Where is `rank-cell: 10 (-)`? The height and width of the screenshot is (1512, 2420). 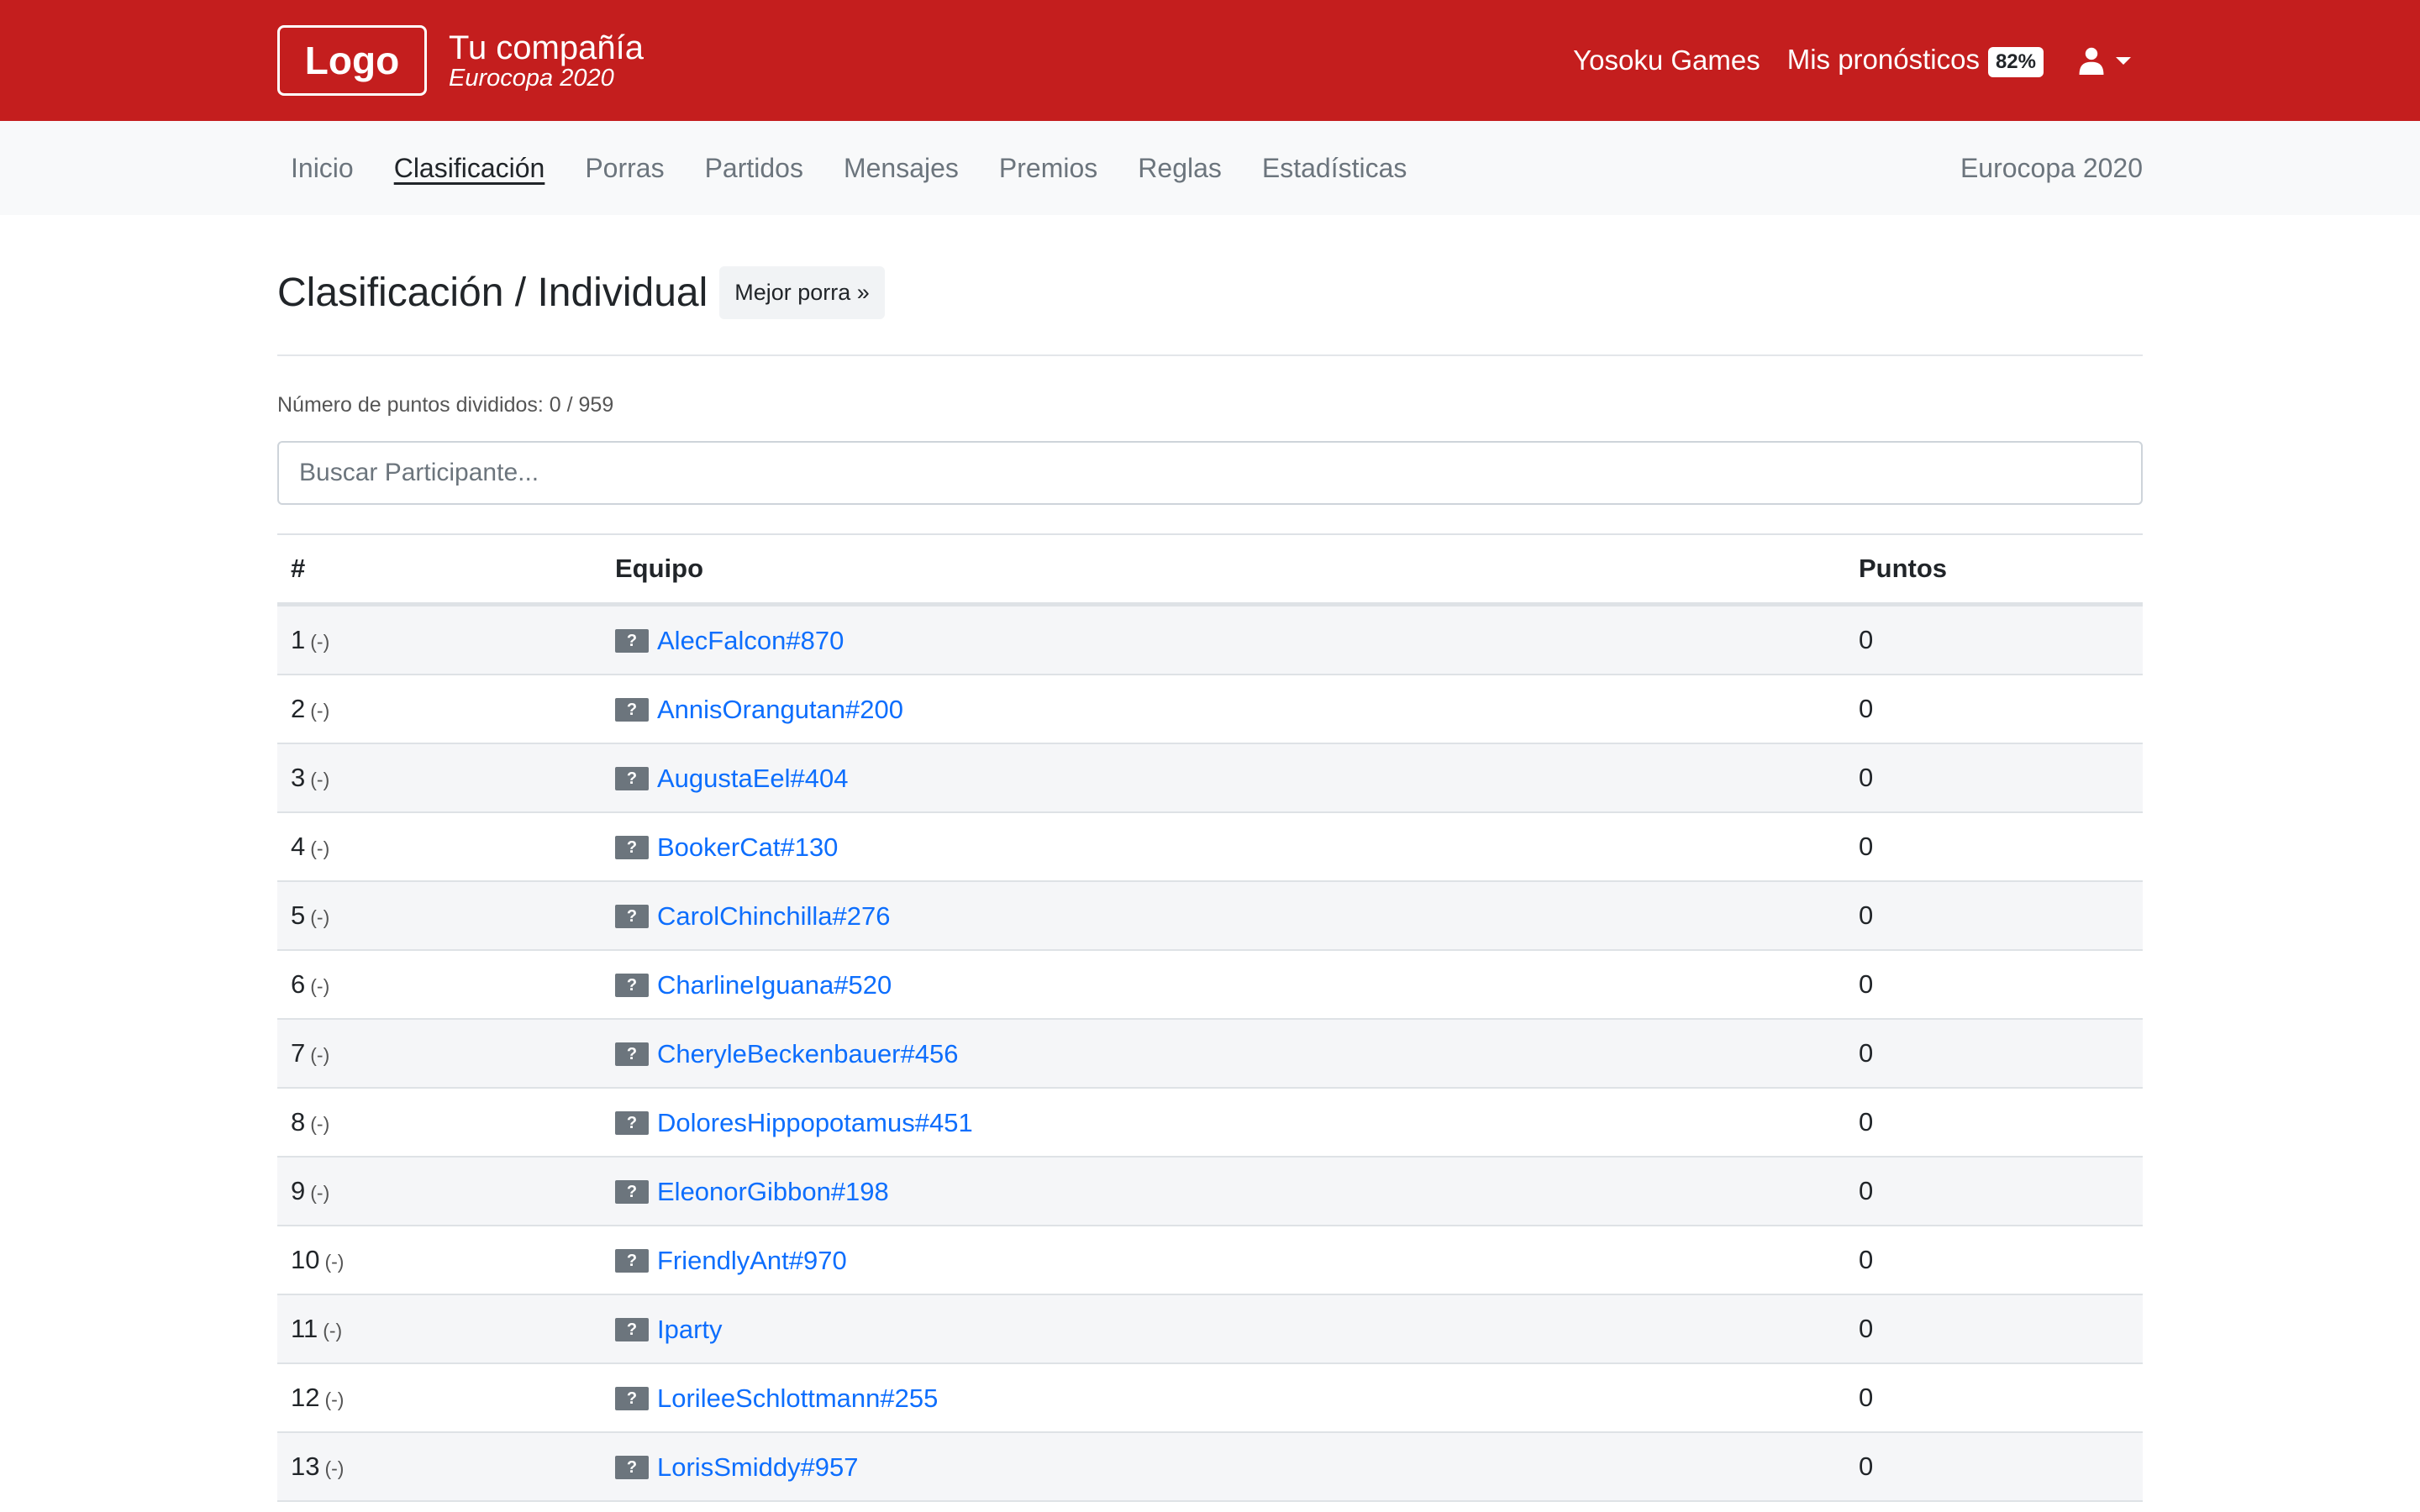
rank-cell: 10 (-) is located at coordinates (439, 1260).